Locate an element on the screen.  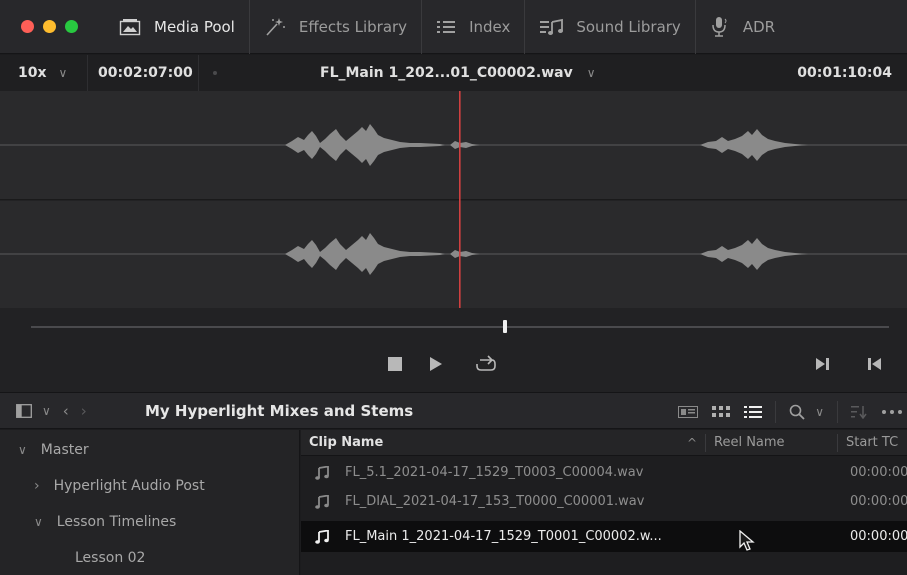
thumbnail-view-button is located at coordinates (721, 411).